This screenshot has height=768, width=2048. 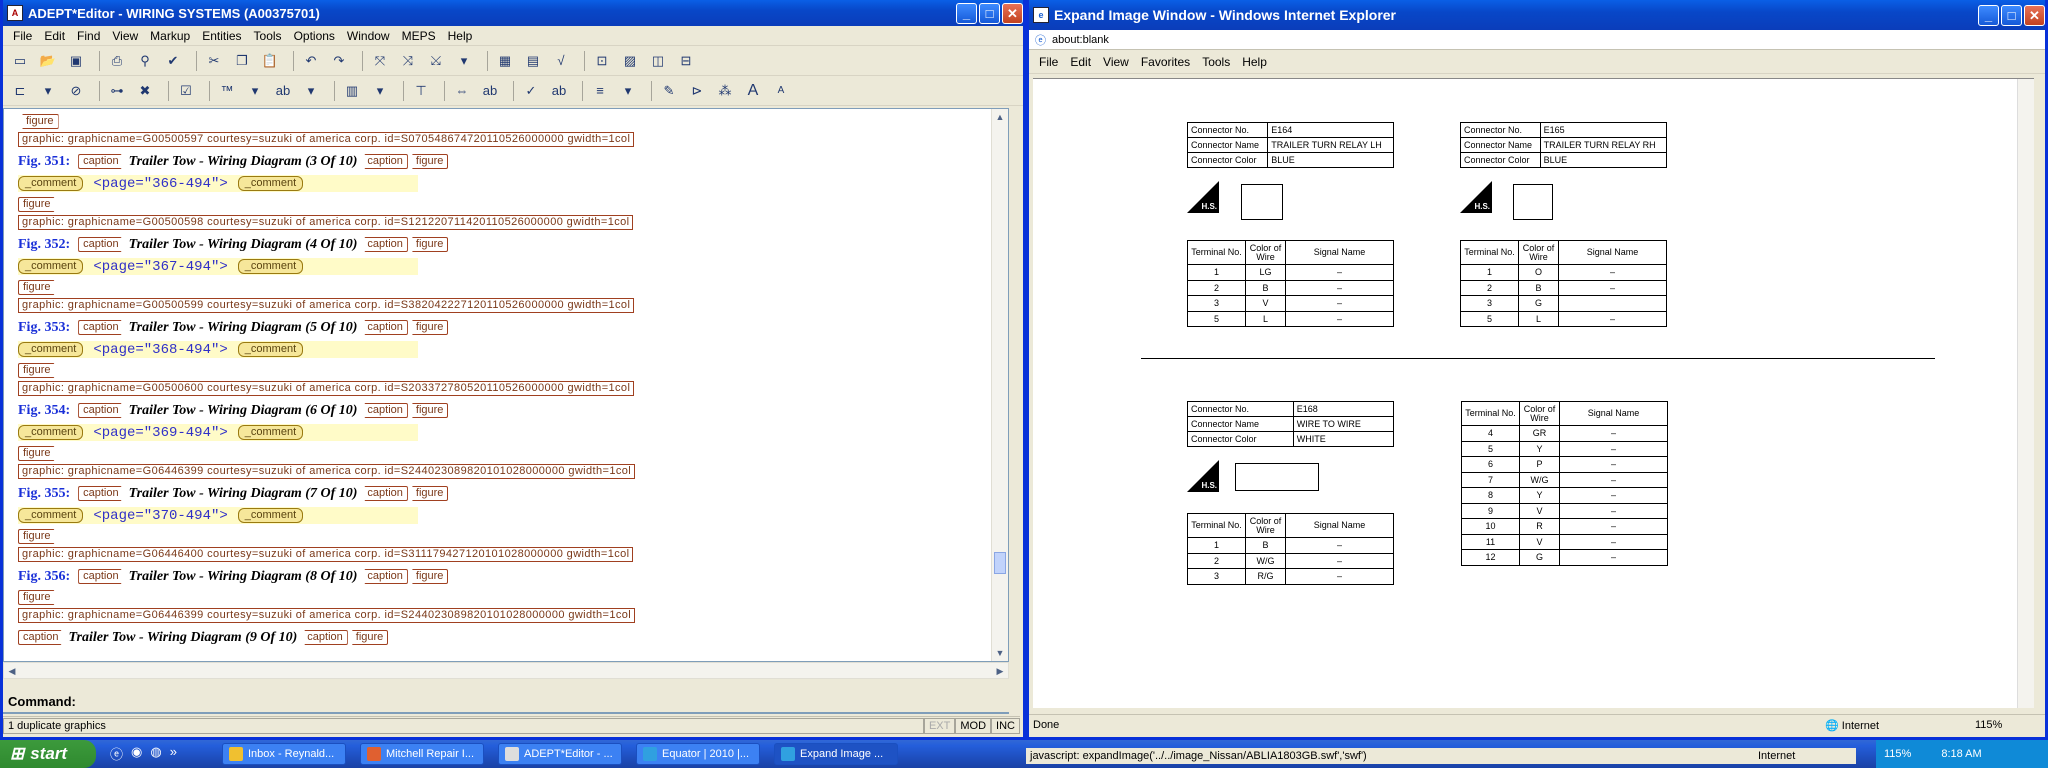 I want to click on rows-icon: ⊟, so click(x=686, y=61).